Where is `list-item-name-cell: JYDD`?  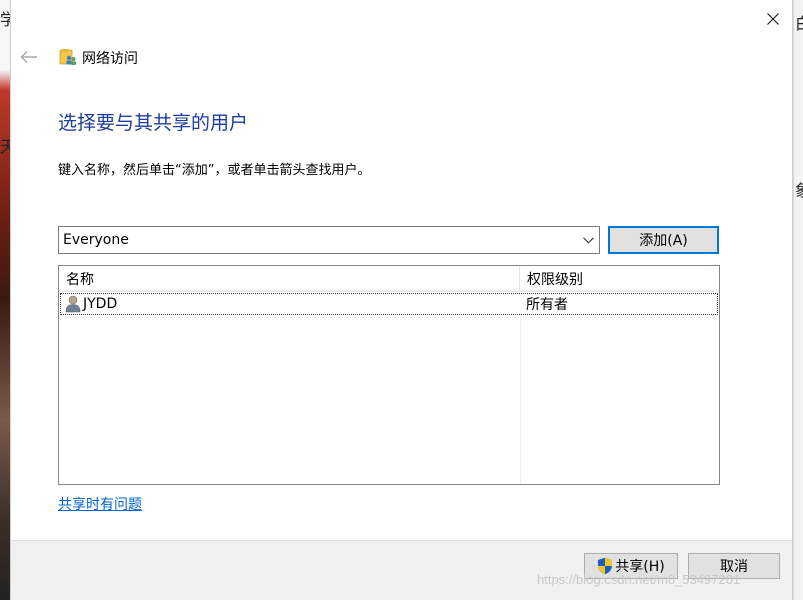 list-item-name-cell: JYDD is located at coordinates (290, 304).